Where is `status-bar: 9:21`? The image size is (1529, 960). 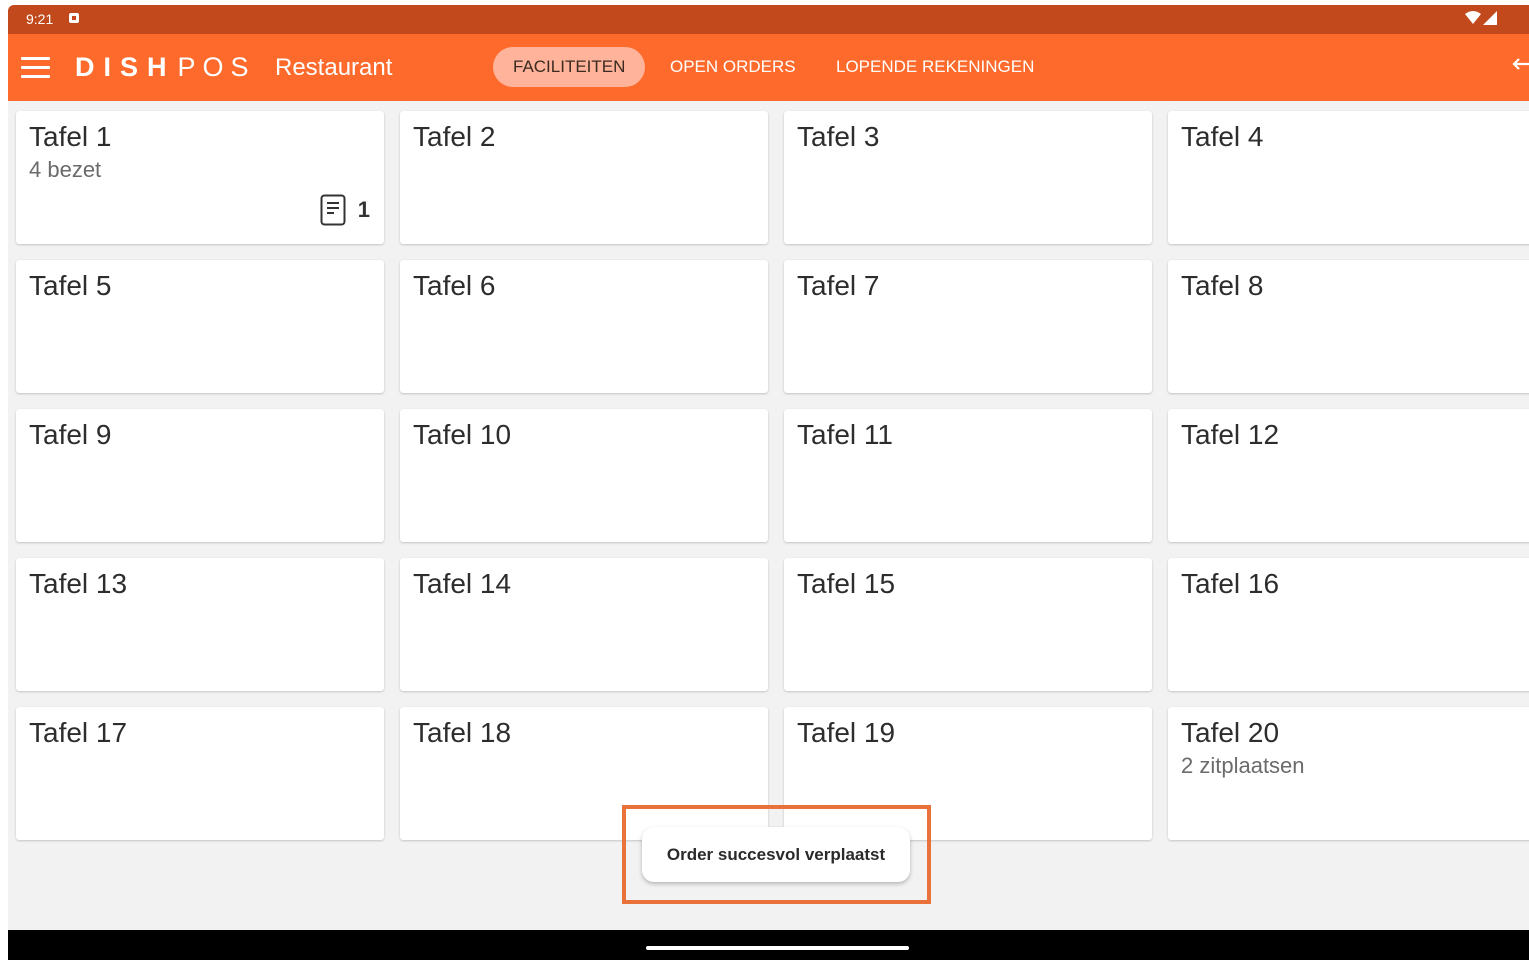 status-bar: 9:21 is located at coordinates (768, 19).